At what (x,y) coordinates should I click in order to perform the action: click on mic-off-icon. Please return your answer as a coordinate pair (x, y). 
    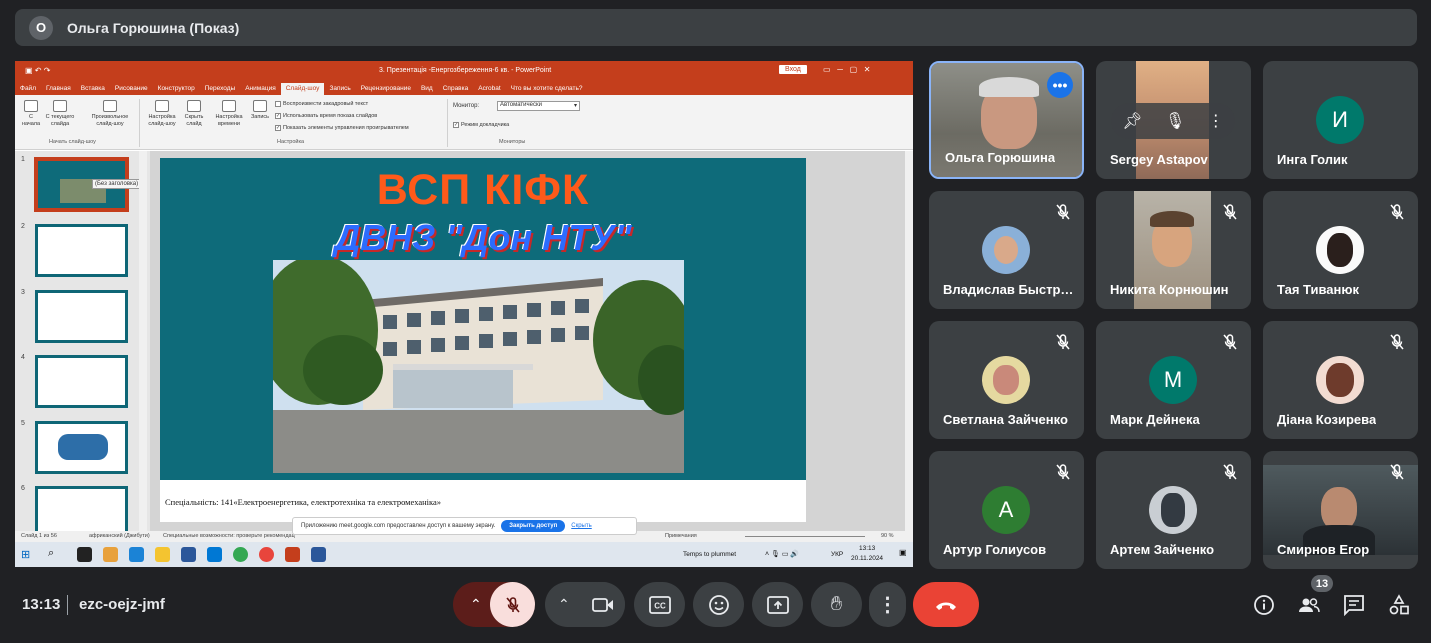
    Looking at the image, I should click on (1230, 342).